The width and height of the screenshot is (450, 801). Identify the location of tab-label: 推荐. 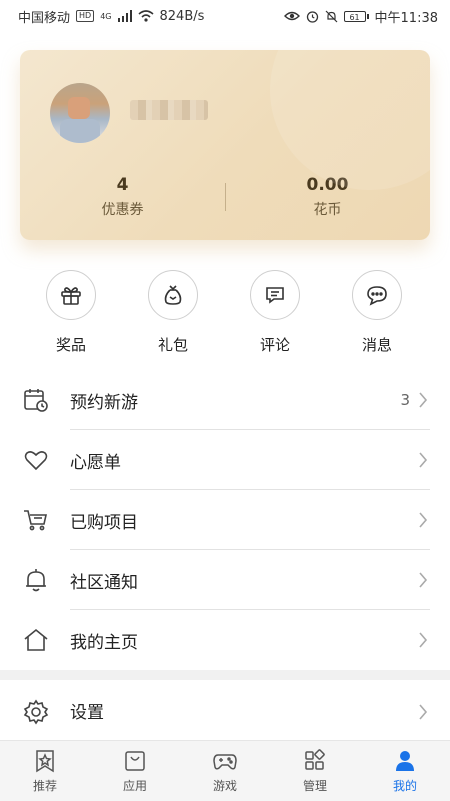
(44, 785).